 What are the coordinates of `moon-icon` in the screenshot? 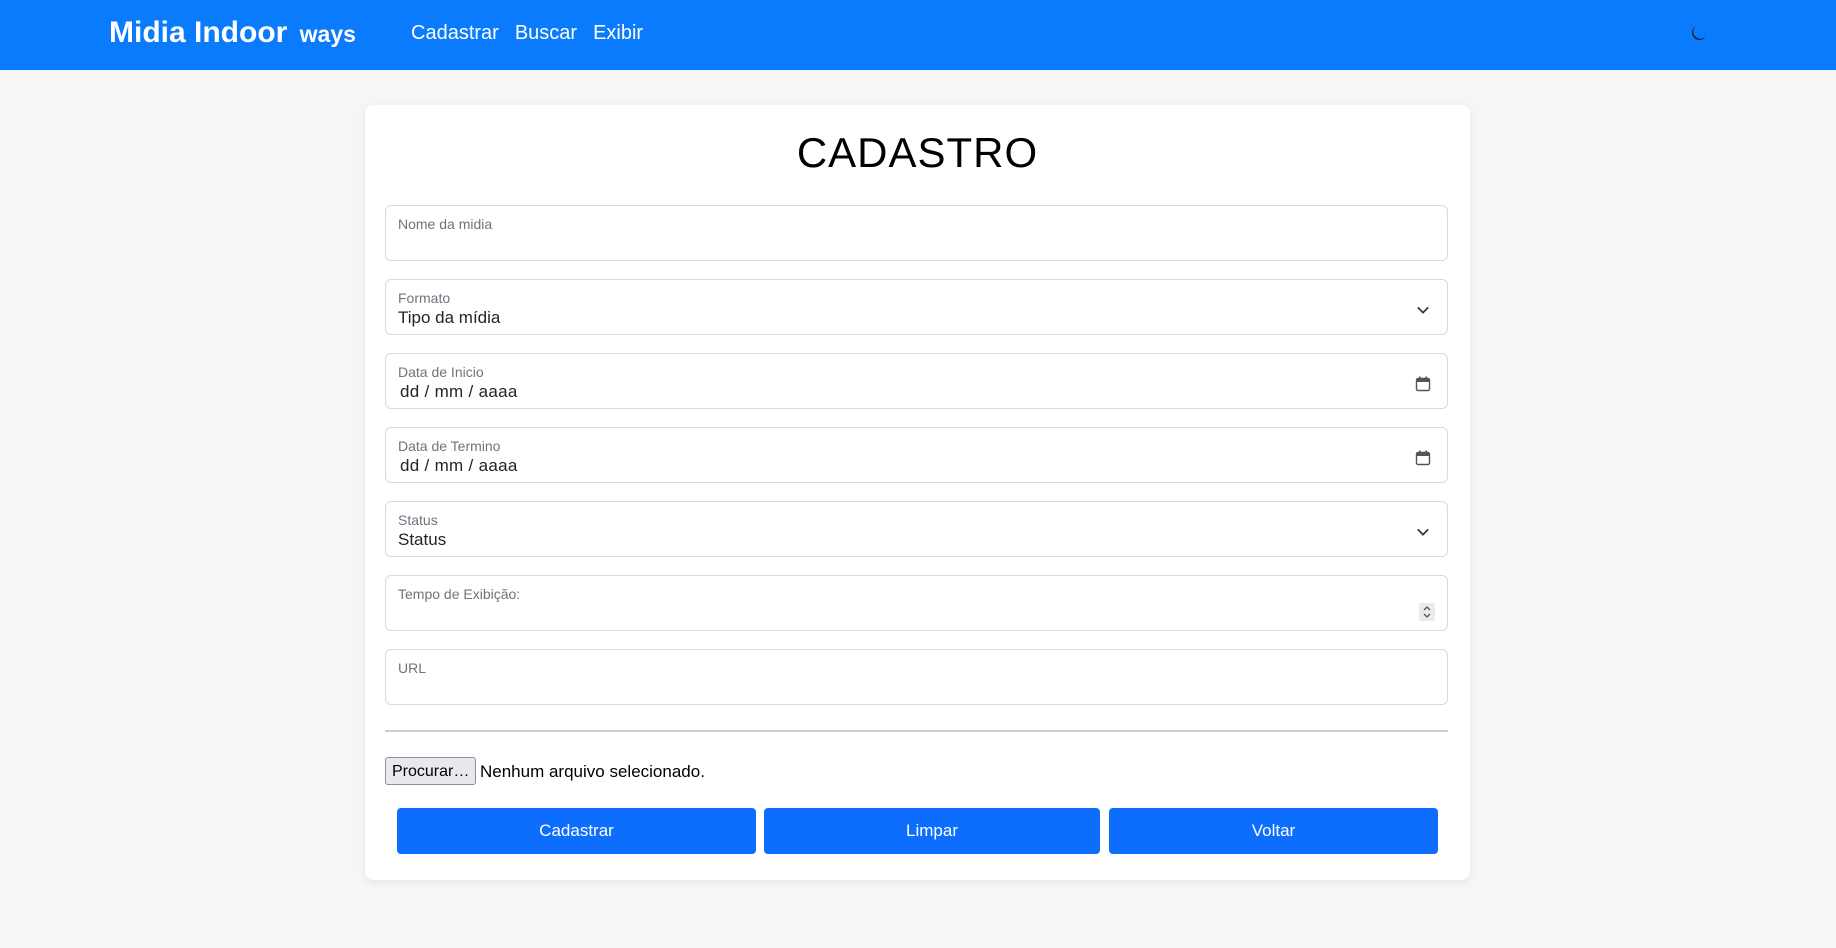 It's located at (1698, 32).